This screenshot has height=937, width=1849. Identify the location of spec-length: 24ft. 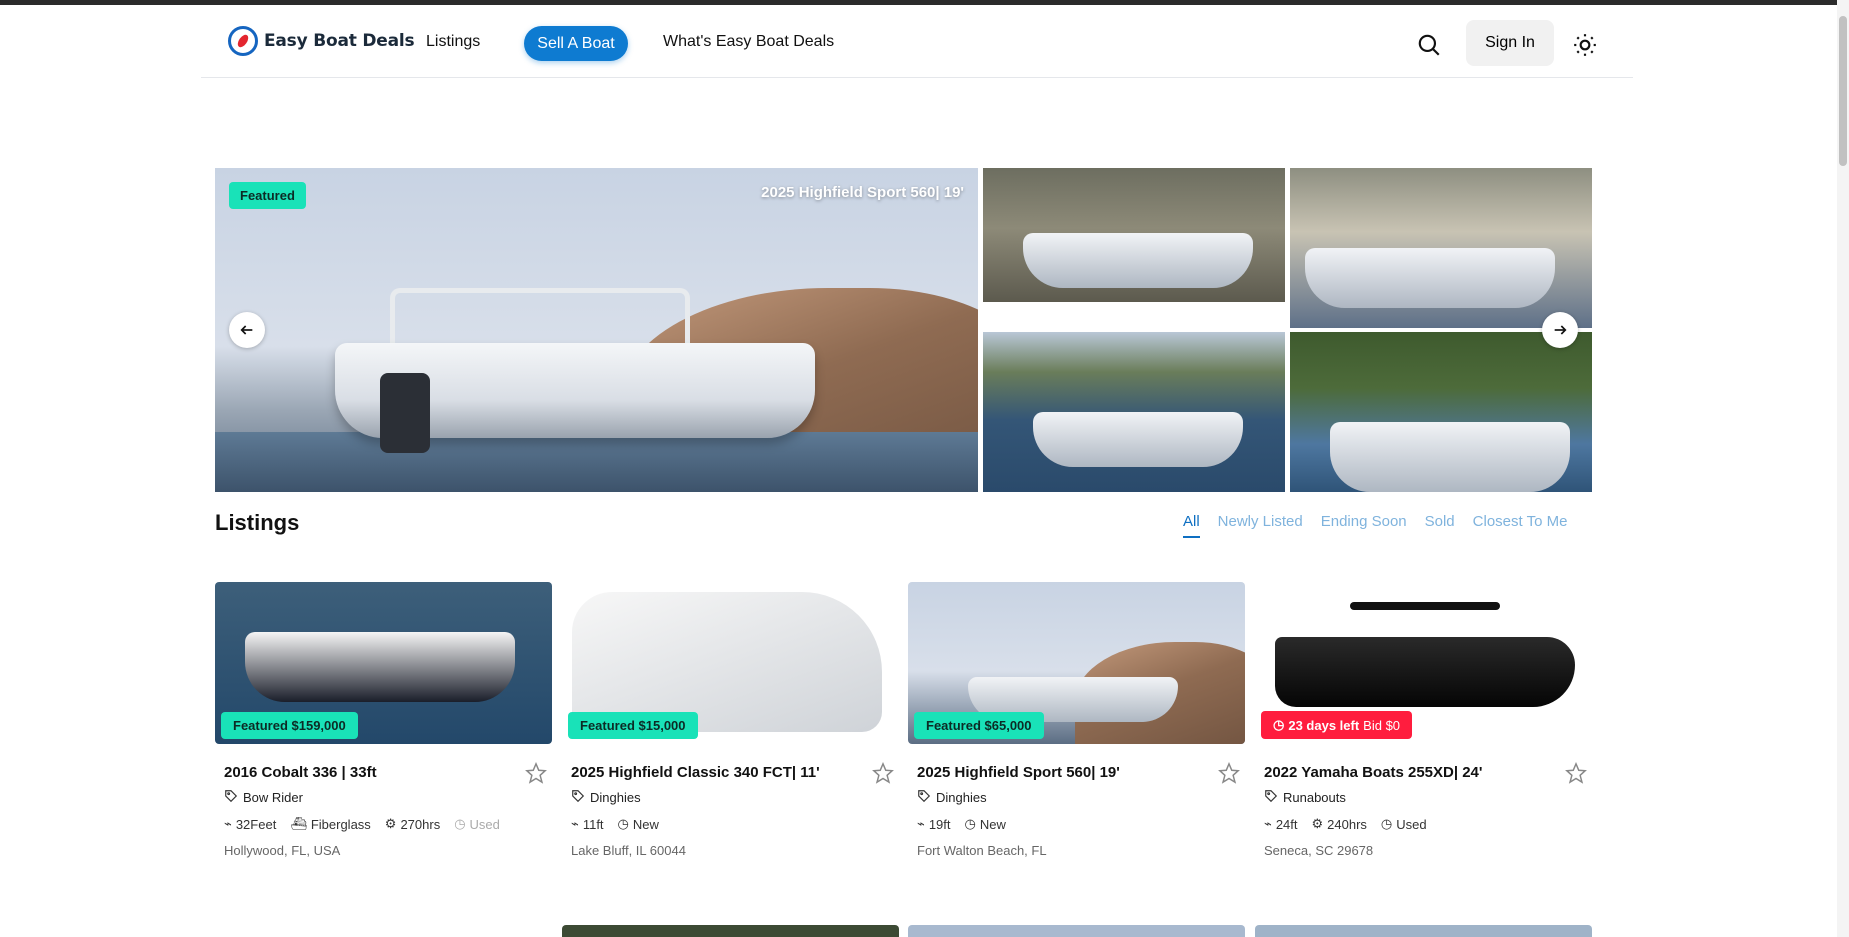
(1286, 824).